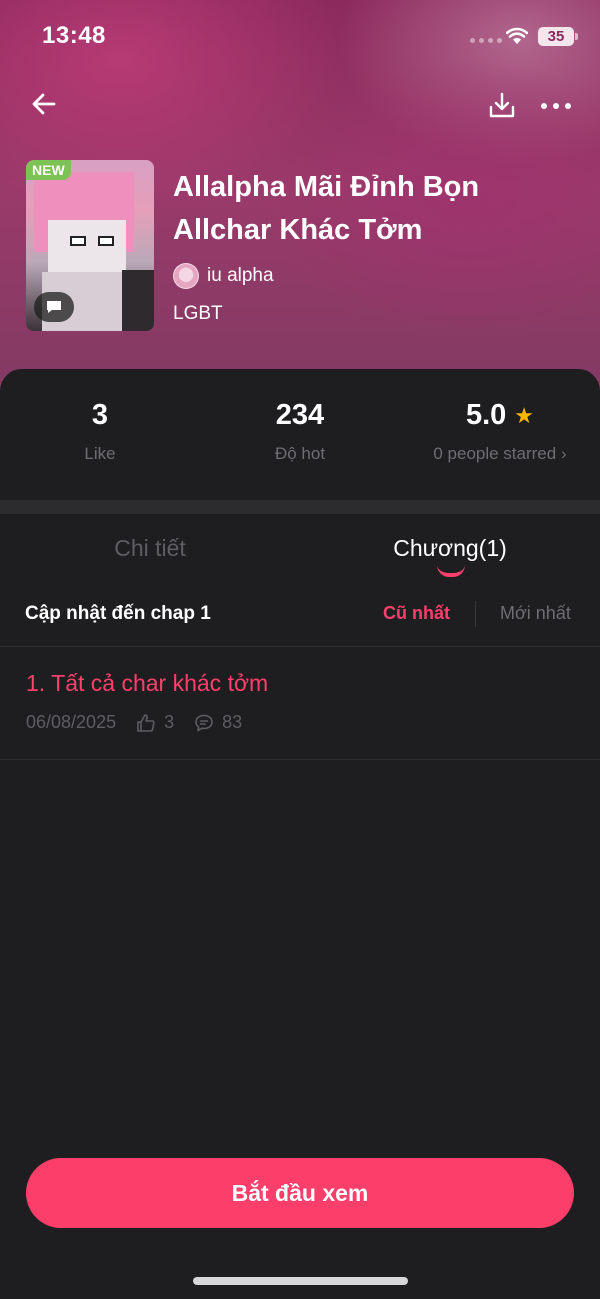  What do you see at coordinates (524, 415) in the screenshot?
I see `star-icon: ★` at bounding box center [524, 415].